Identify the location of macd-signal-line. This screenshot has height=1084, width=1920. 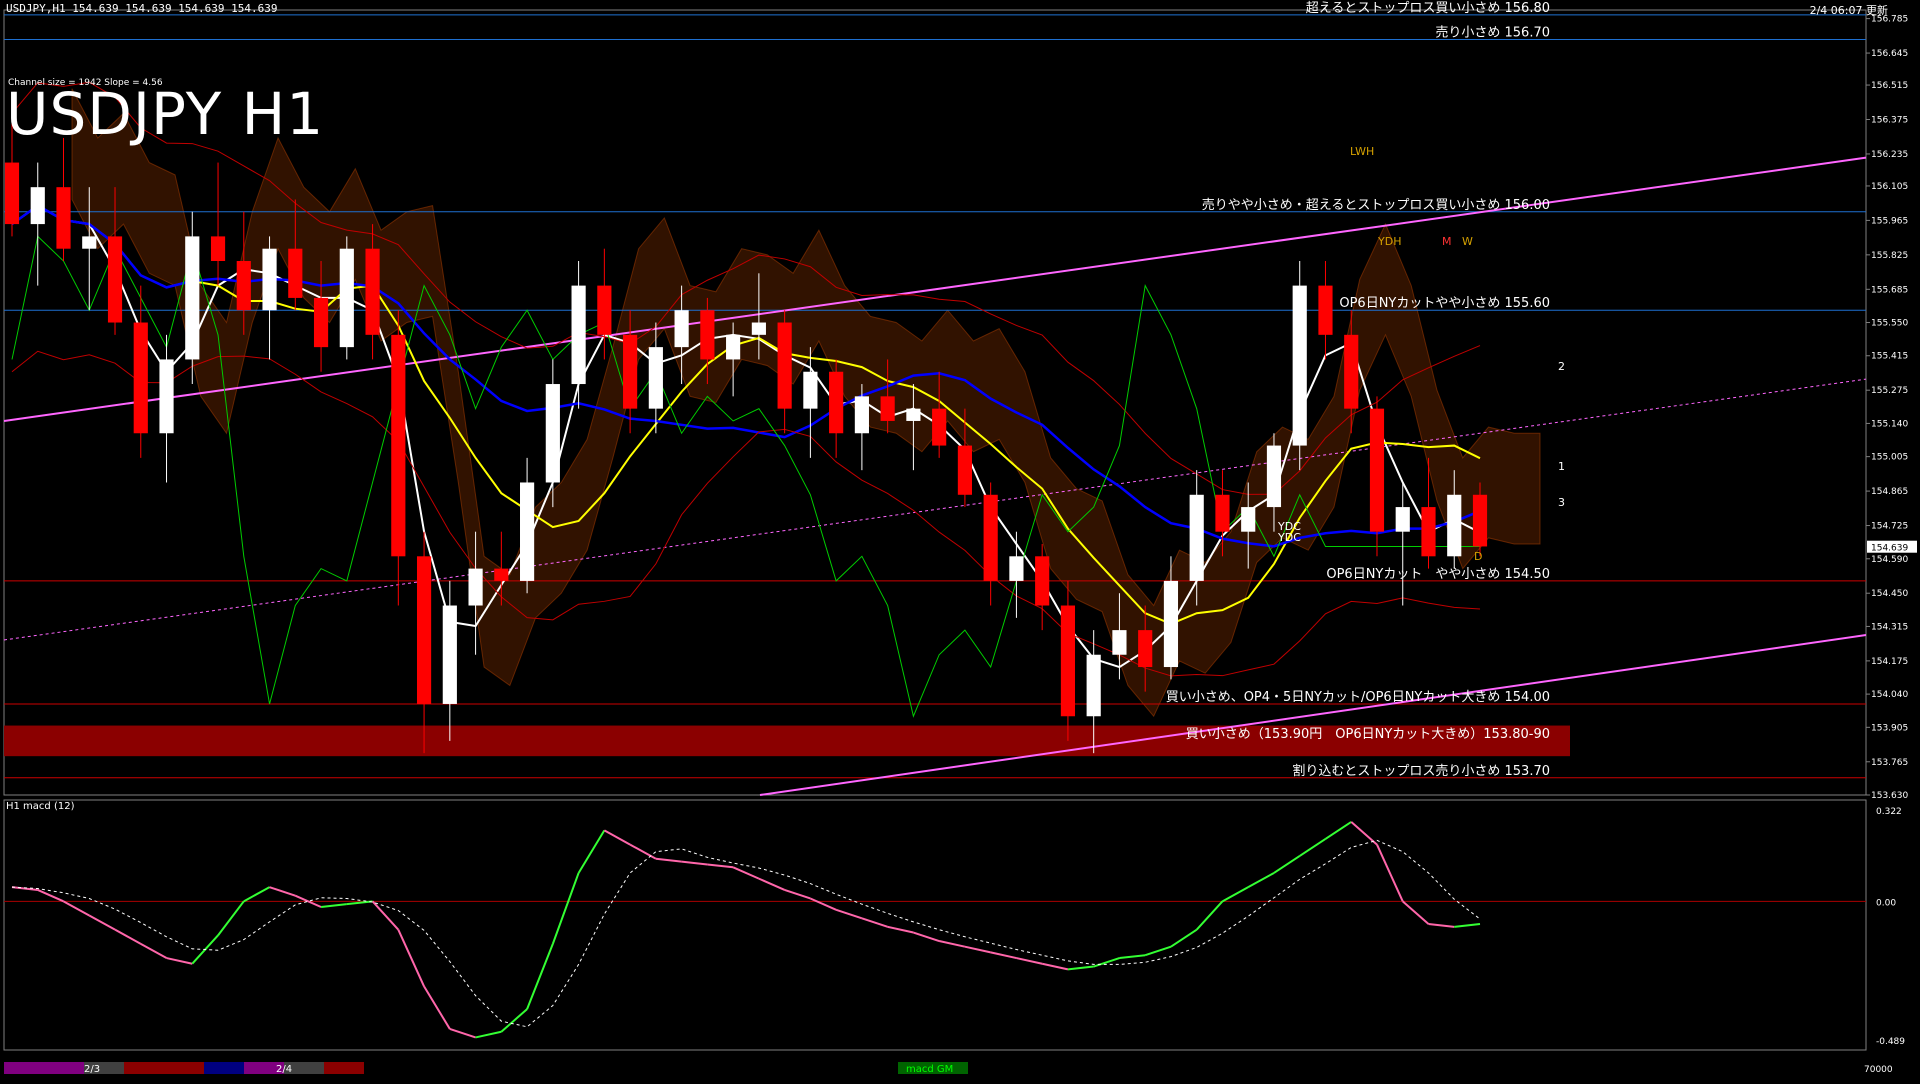
(746, 933).